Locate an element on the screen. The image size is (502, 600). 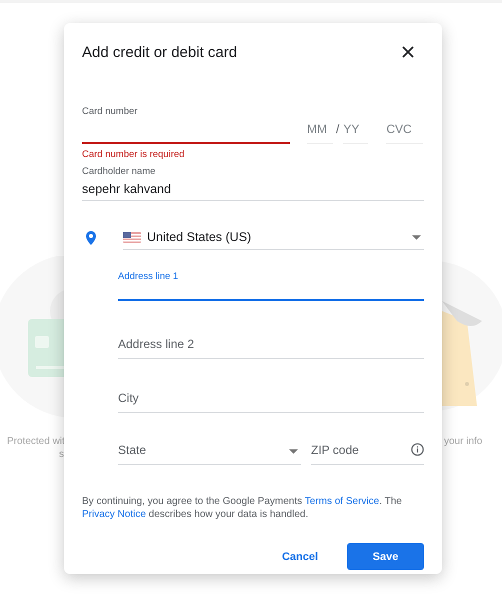
month-field: MM is located at coordinates (320, 133).